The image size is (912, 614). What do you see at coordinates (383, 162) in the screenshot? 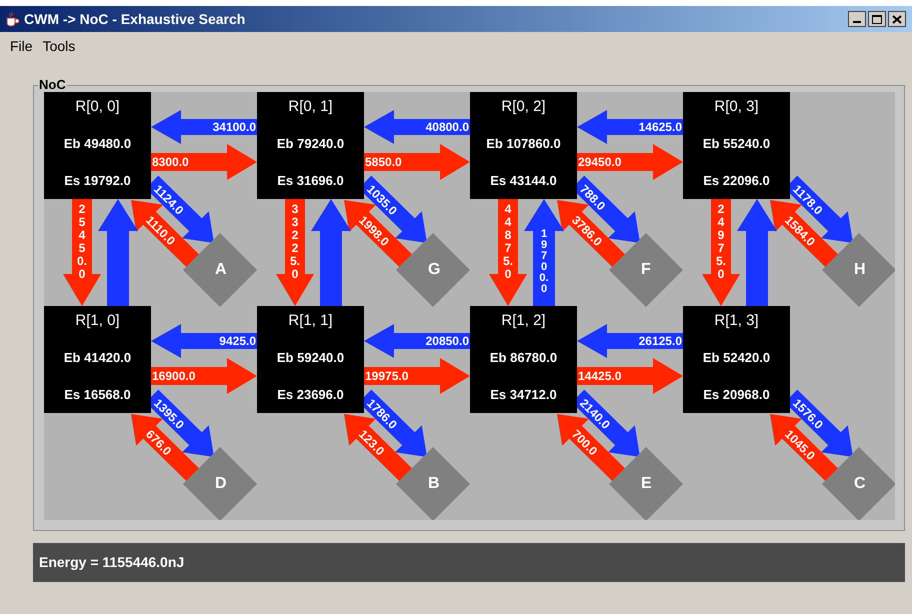
I see `flow-label: 5850.0` at bounding box center [383, 162].